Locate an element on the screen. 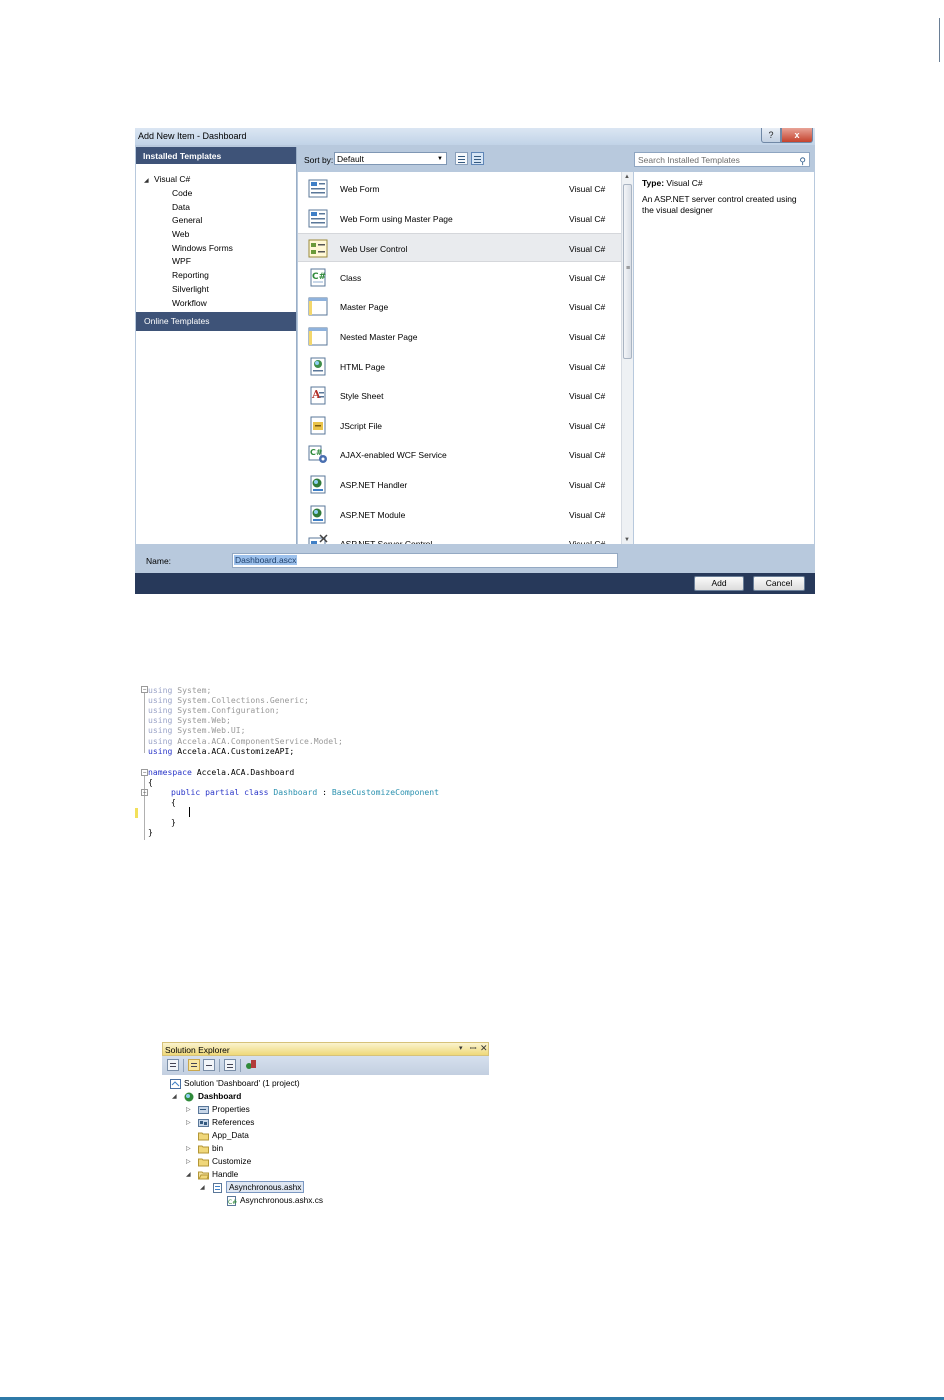 The image size is (944, 1400). class-open-brace: { is located at coordinates (173, 802).